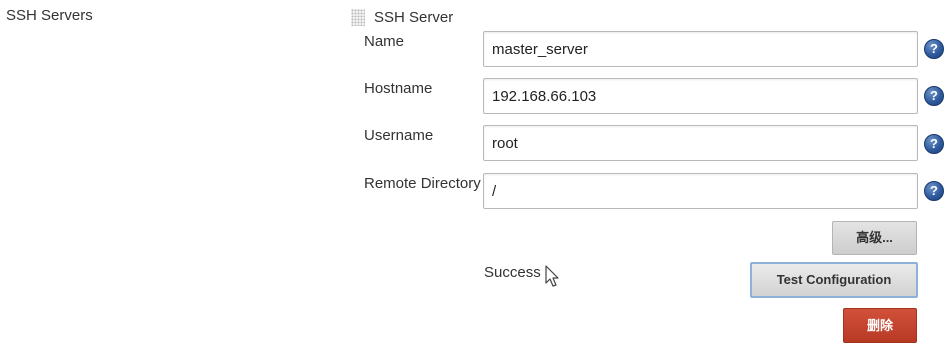 This screenshot has height=347, width=951. What do you see at coordinates (552, 276) in the screenshot?
I see `mouse-pointer-icon` at bounding box center [552, 276].